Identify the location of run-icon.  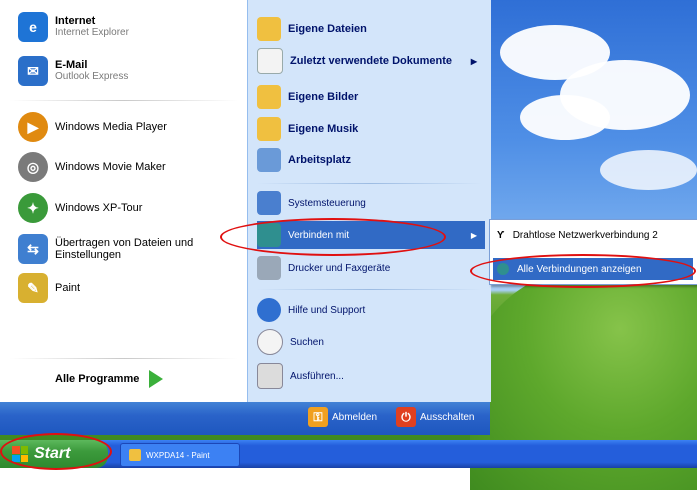
(270, 376).